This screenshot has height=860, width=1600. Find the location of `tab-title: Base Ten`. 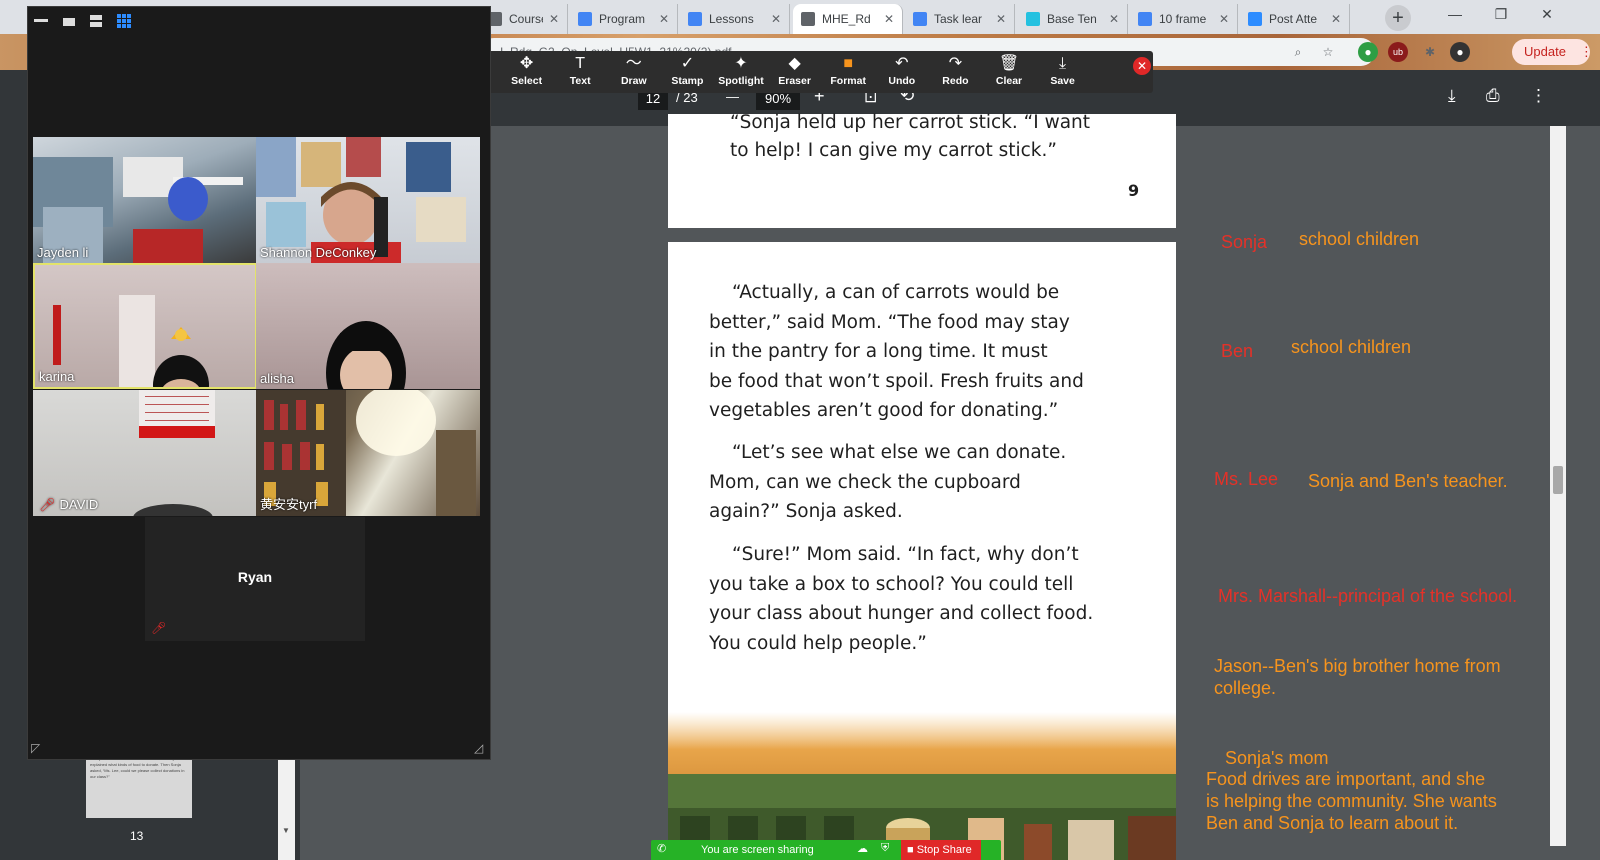

tab-title: Base Ten is located at coordinates (1072, 19).